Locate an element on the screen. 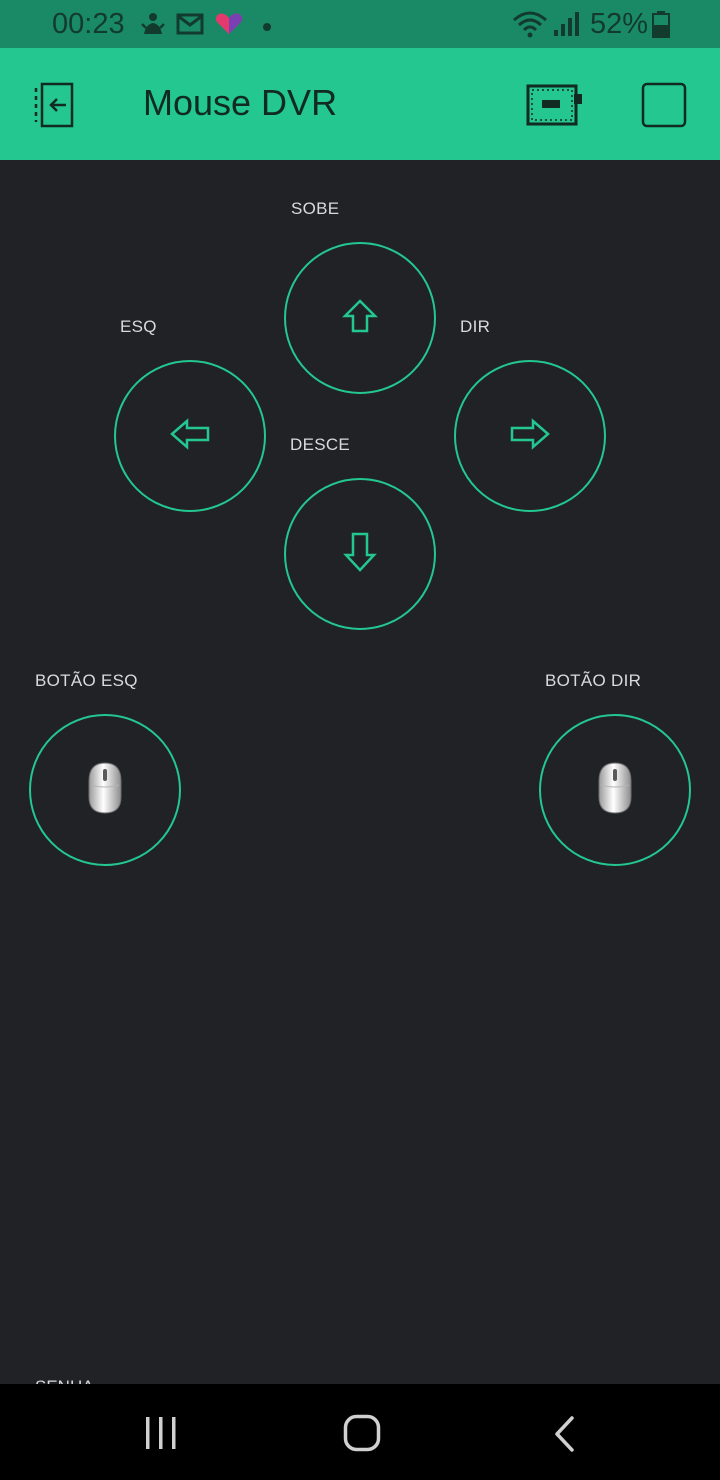  arrow-up-icon is located at coordinates (360, 318).